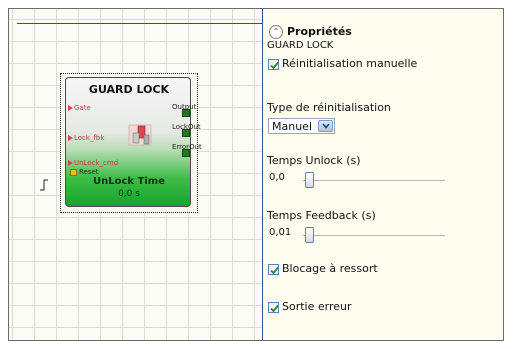  I want to click on reset-pin-label: Reset, so click(89, 172).